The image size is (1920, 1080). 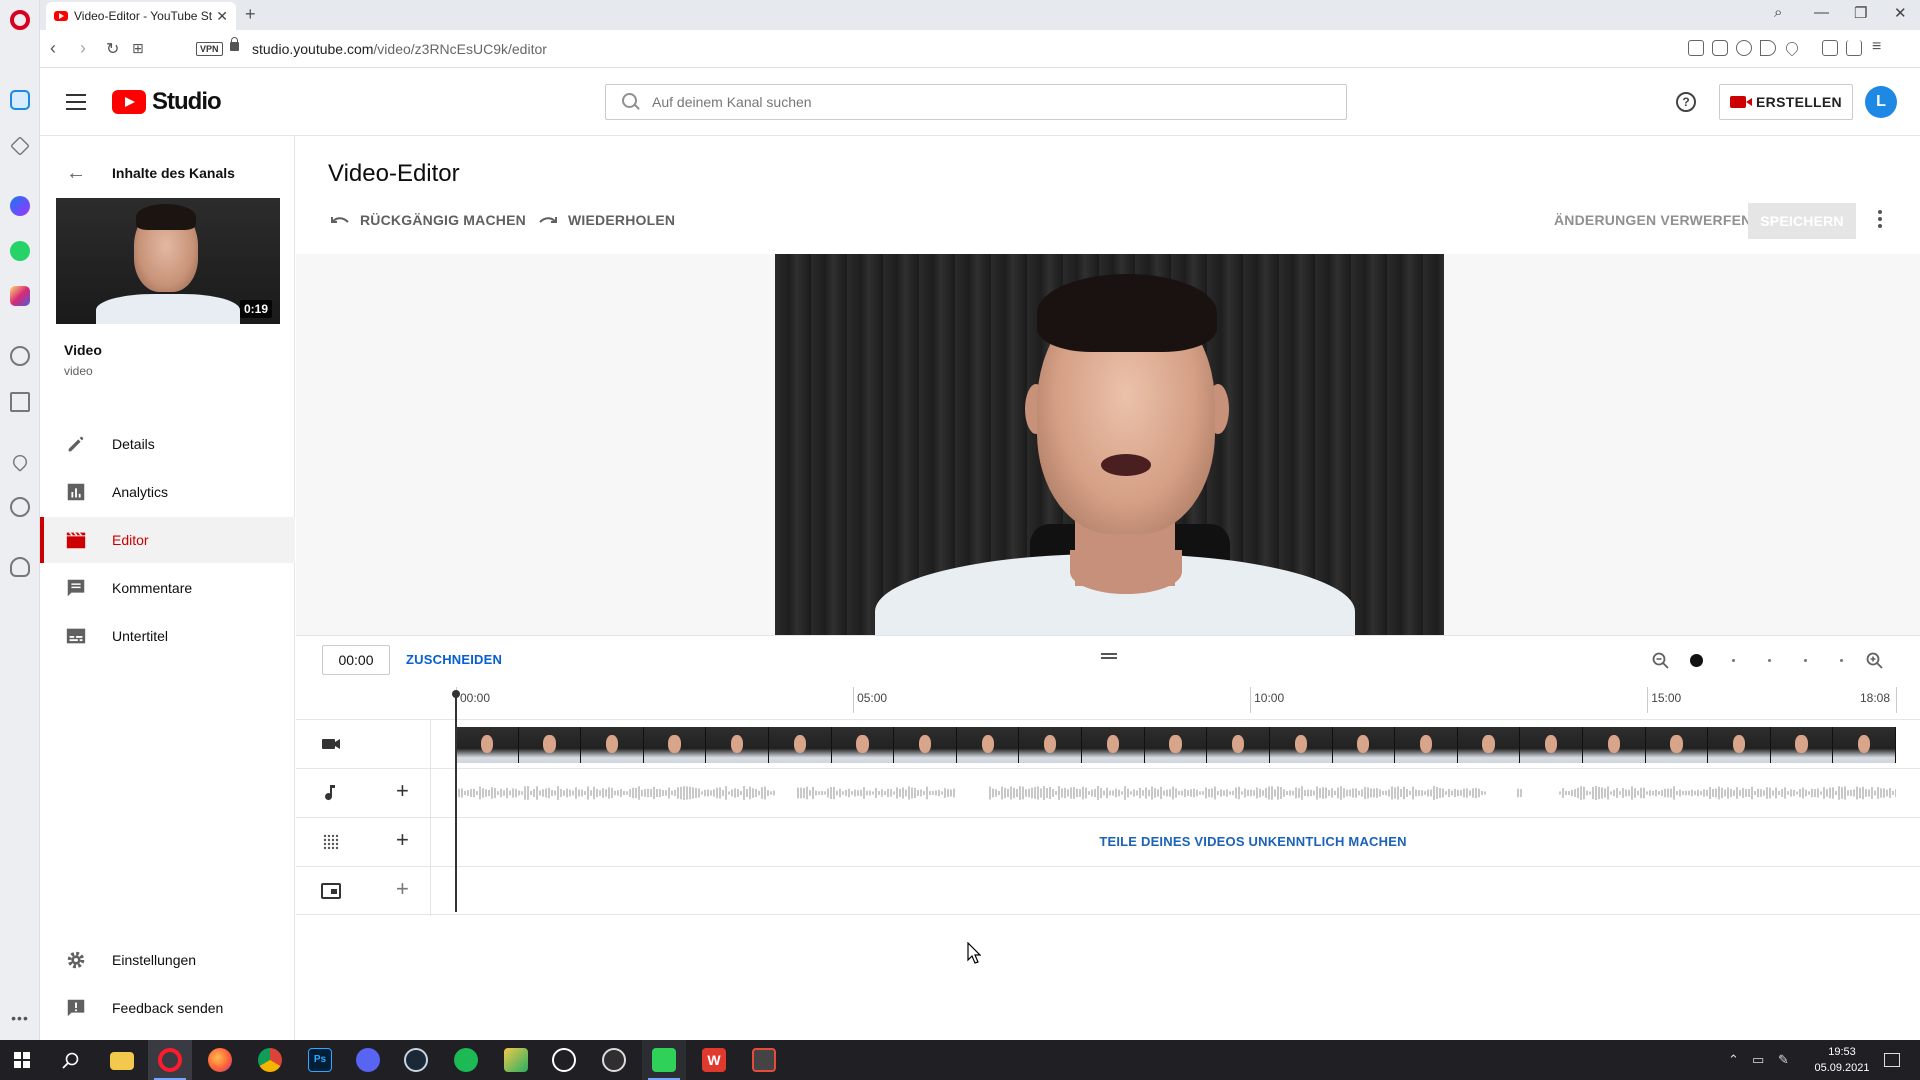 What do you see at coordinates (83, 48) in the screenshot?
I see `forward-nav-icon: ›` at bounding box center [83, 48].